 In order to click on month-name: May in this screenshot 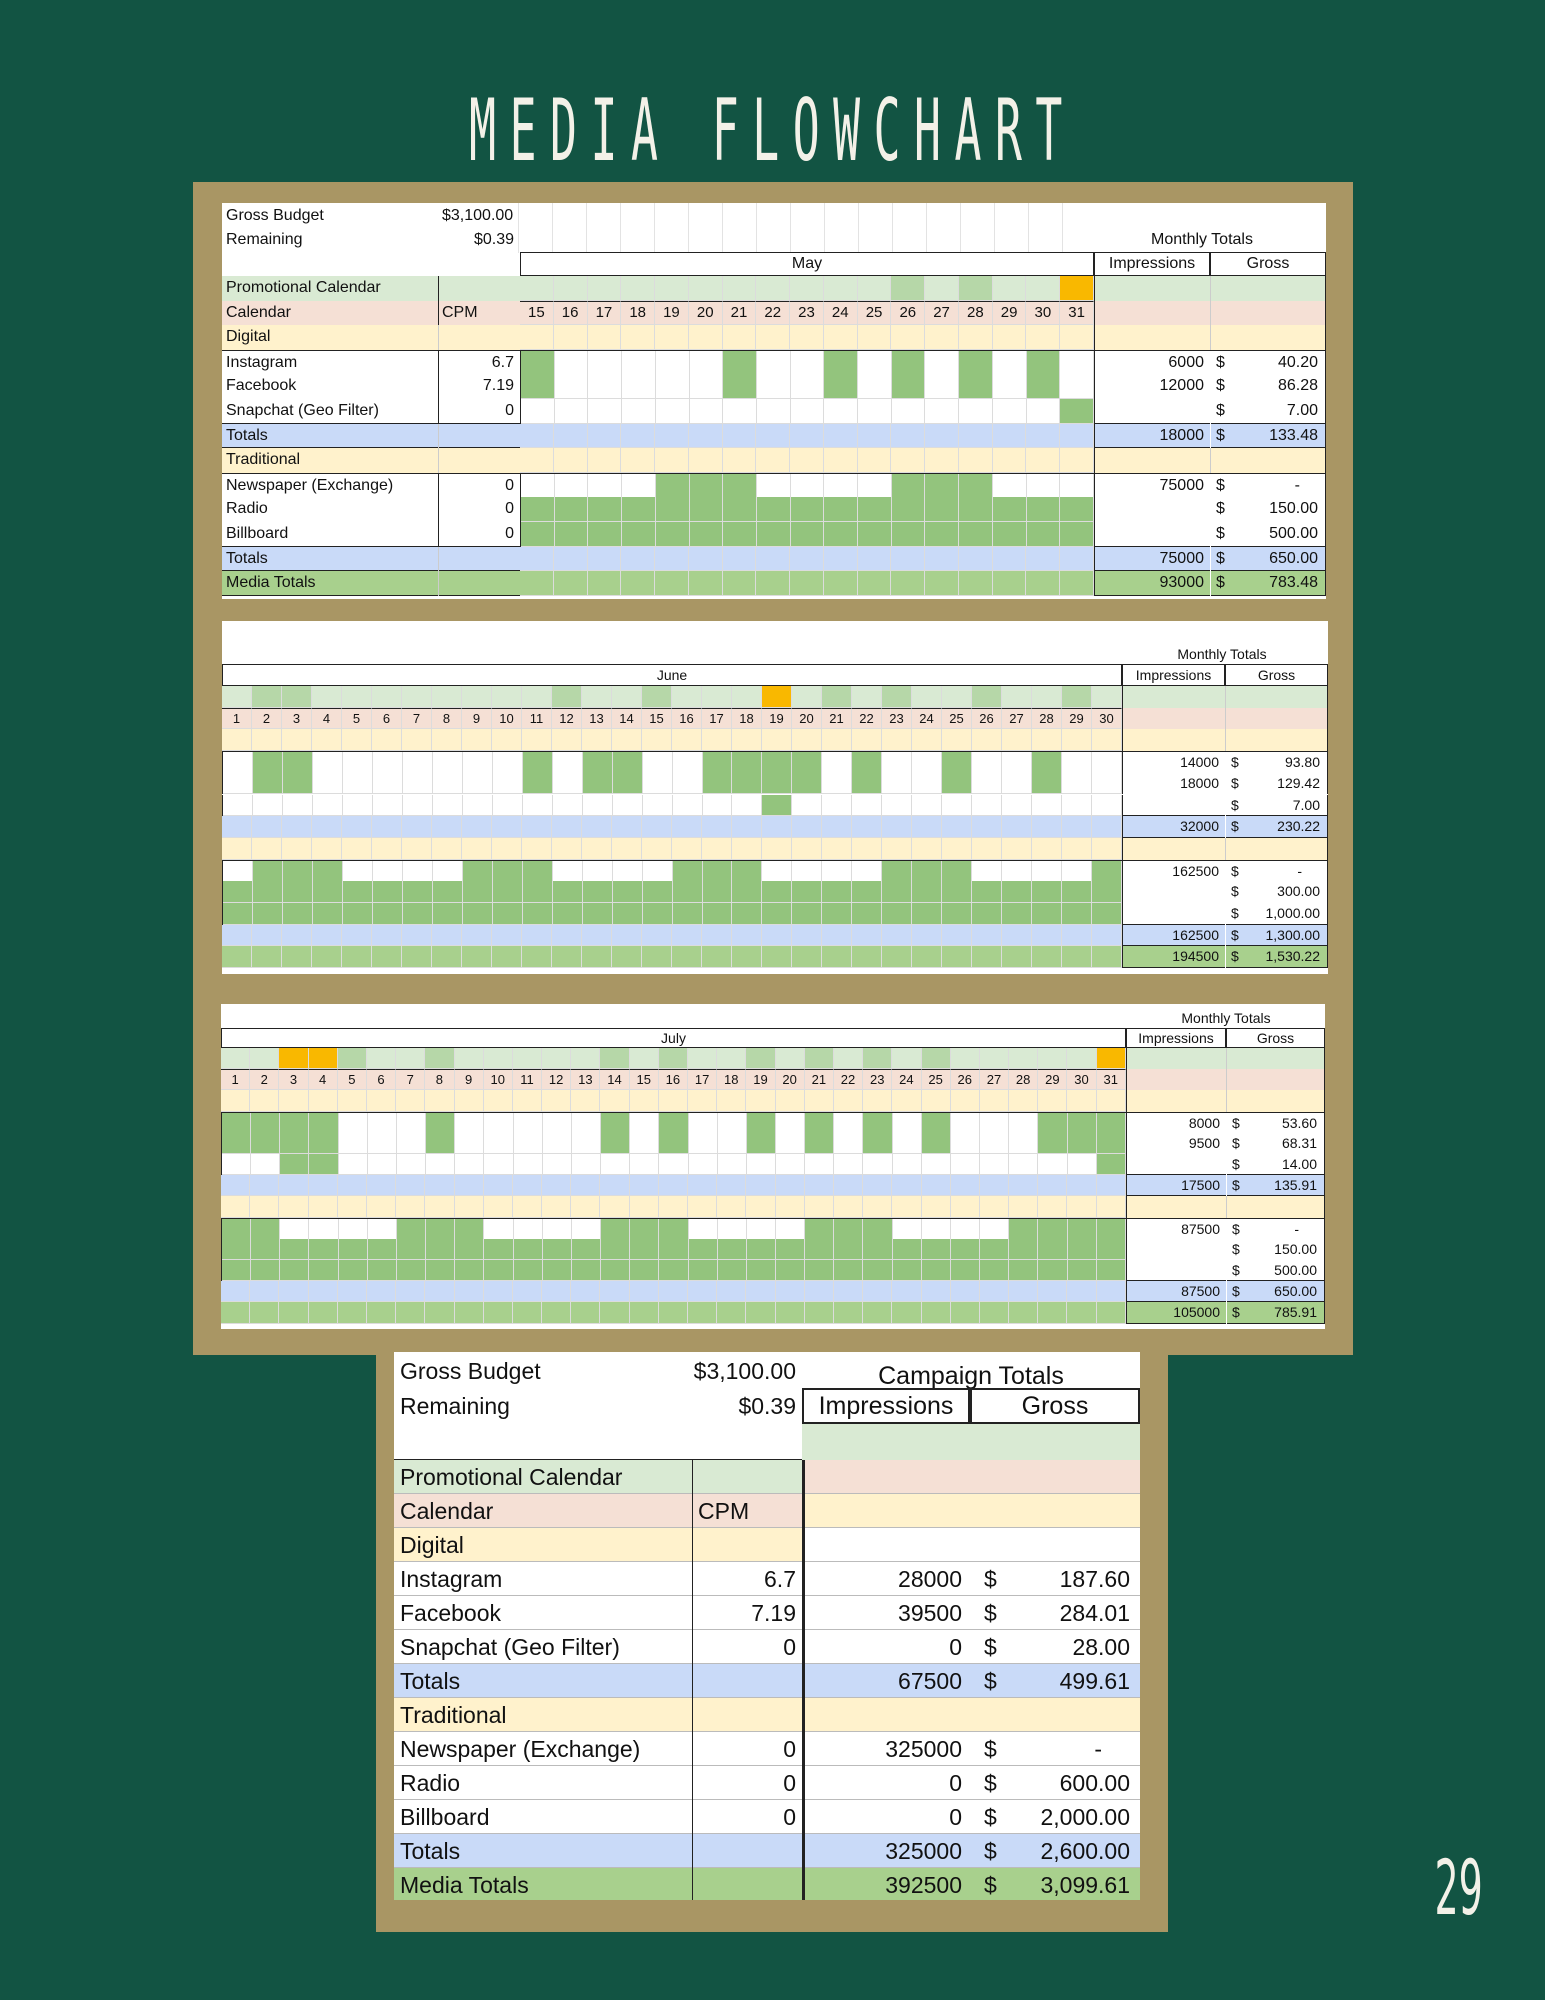, I will do `click(807, 264)`.